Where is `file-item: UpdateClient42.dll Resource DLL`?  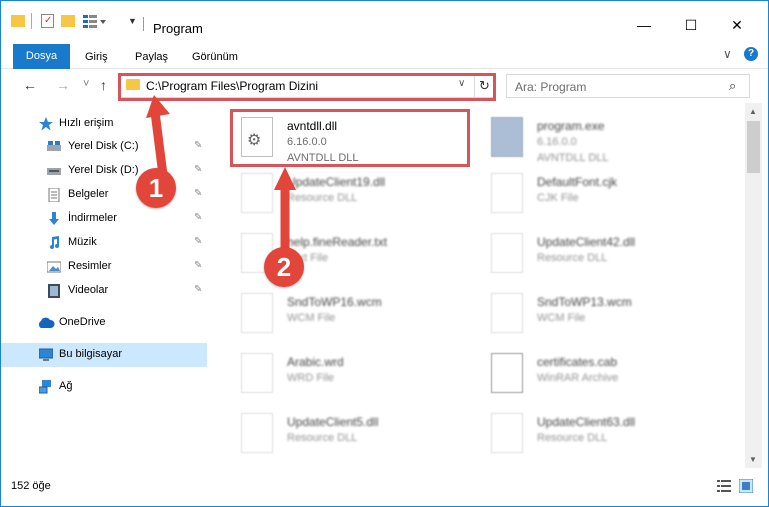 file-item: UpdateClient42.dll Resource DLL is located at coordinates (589, 256).